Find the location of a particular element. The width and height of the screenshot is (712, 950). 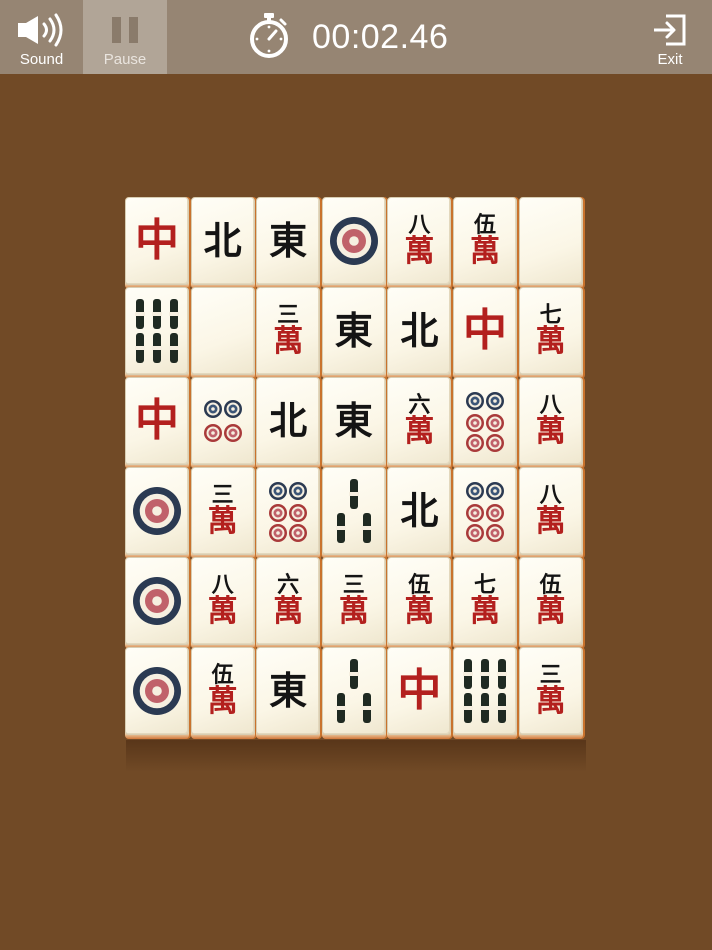

exit-icon is located at coordinates (670, 30).